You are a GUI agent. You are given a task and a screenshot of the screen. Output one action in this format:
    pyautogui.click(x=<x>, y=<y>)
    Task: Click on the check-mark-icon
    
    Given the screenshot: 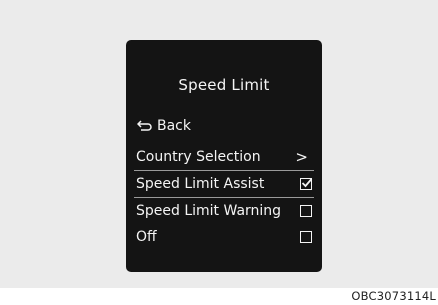 What is the action you would take?
    pyautogui.click(x=307, y=182)
    